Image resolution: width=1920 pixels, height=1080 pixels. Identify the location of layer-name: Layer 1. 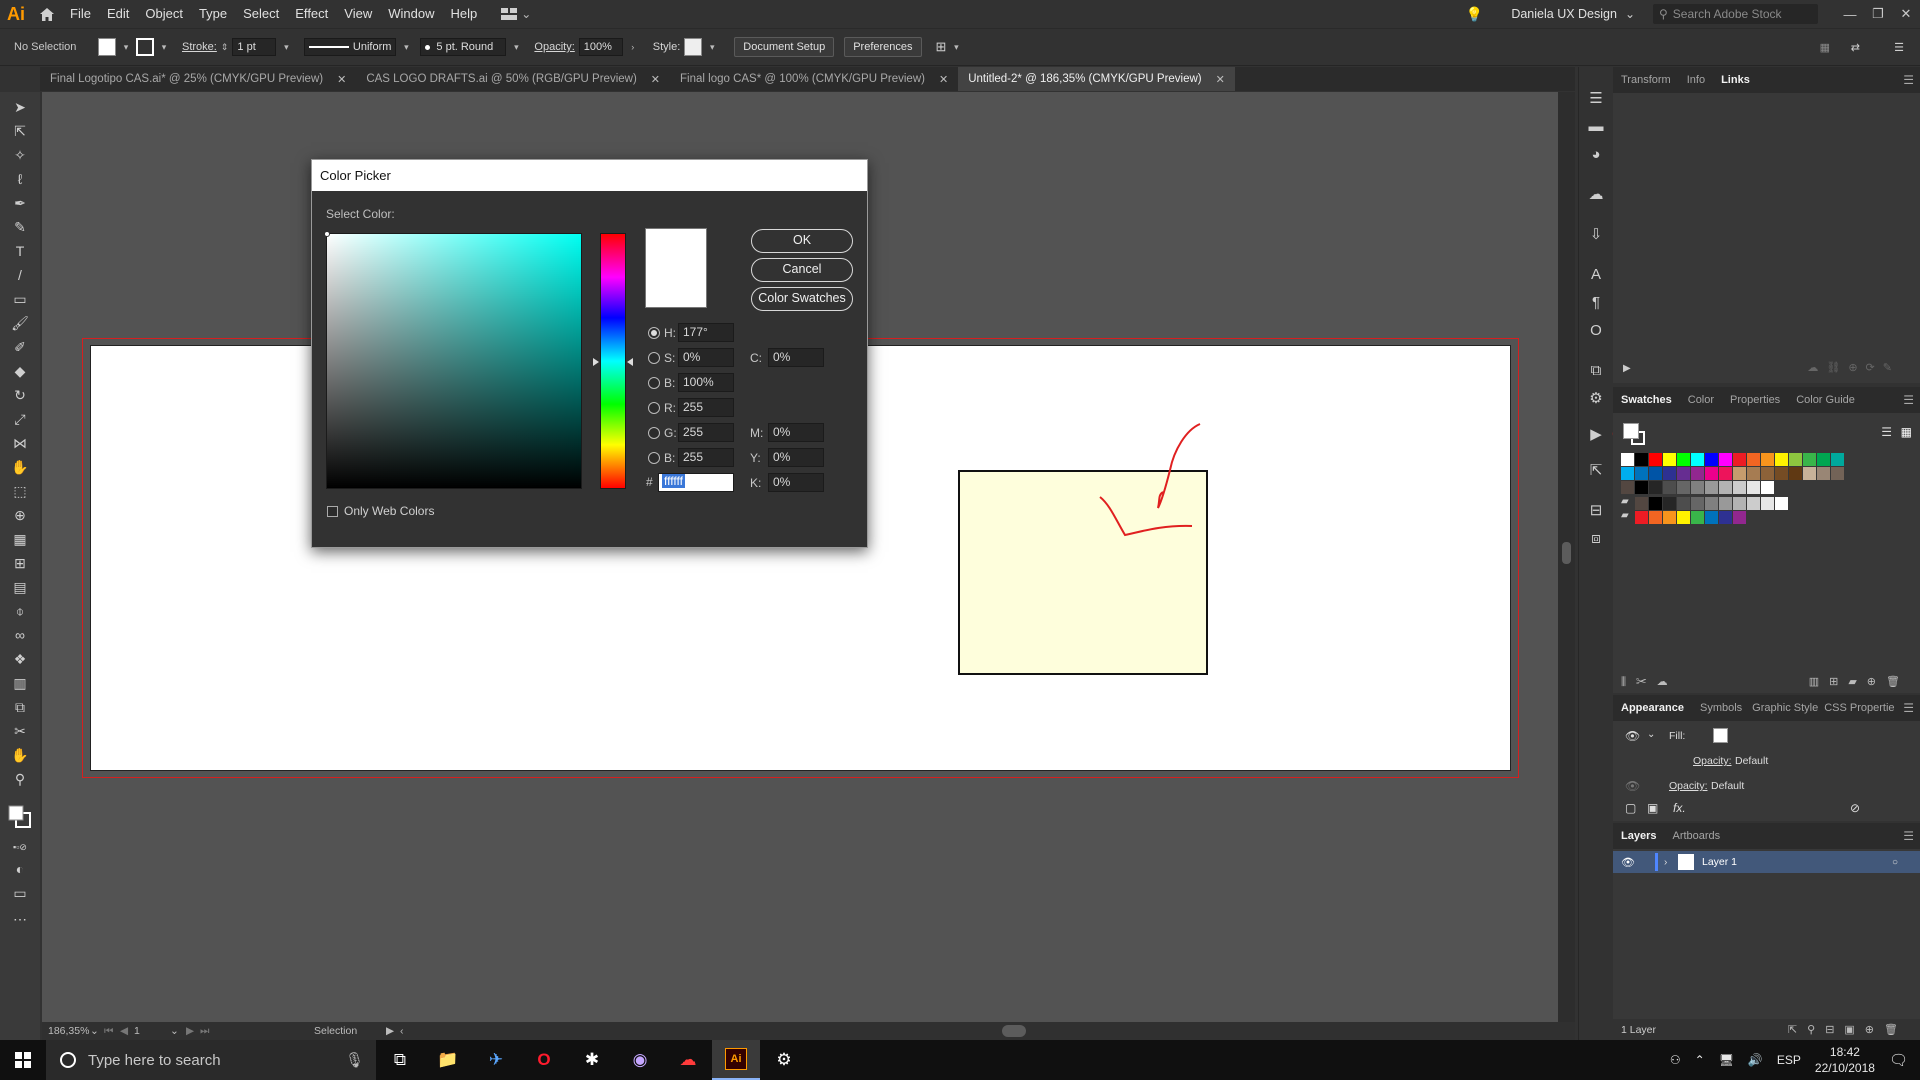
(1719, 862).